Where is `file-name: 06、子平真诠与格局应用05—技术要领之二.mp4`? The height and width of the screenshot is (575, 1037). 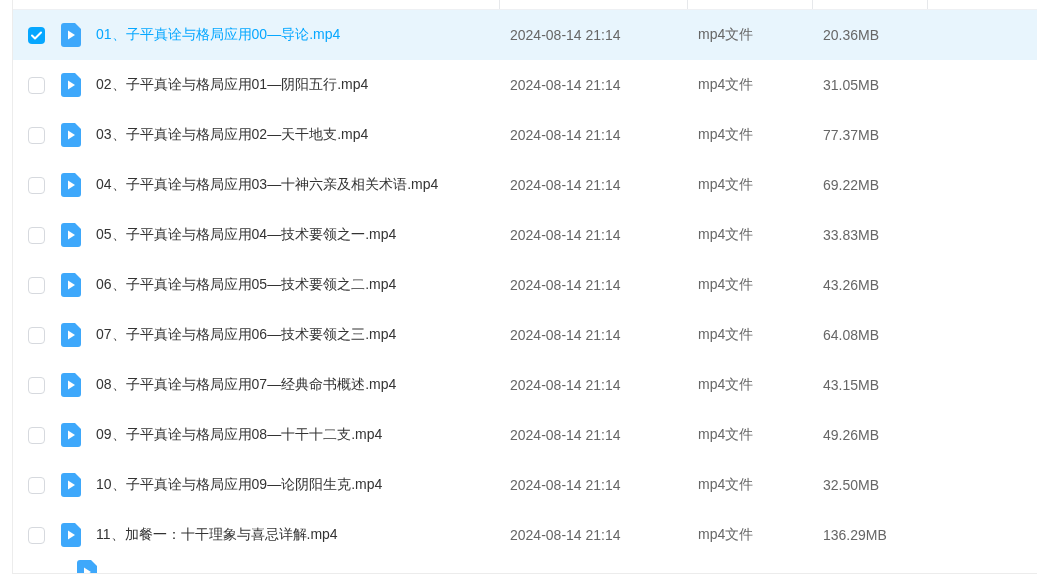 file-name: 06、子平真诠与格局应用05—技术要领之二.mp4 is located at coordinates (246, 285).